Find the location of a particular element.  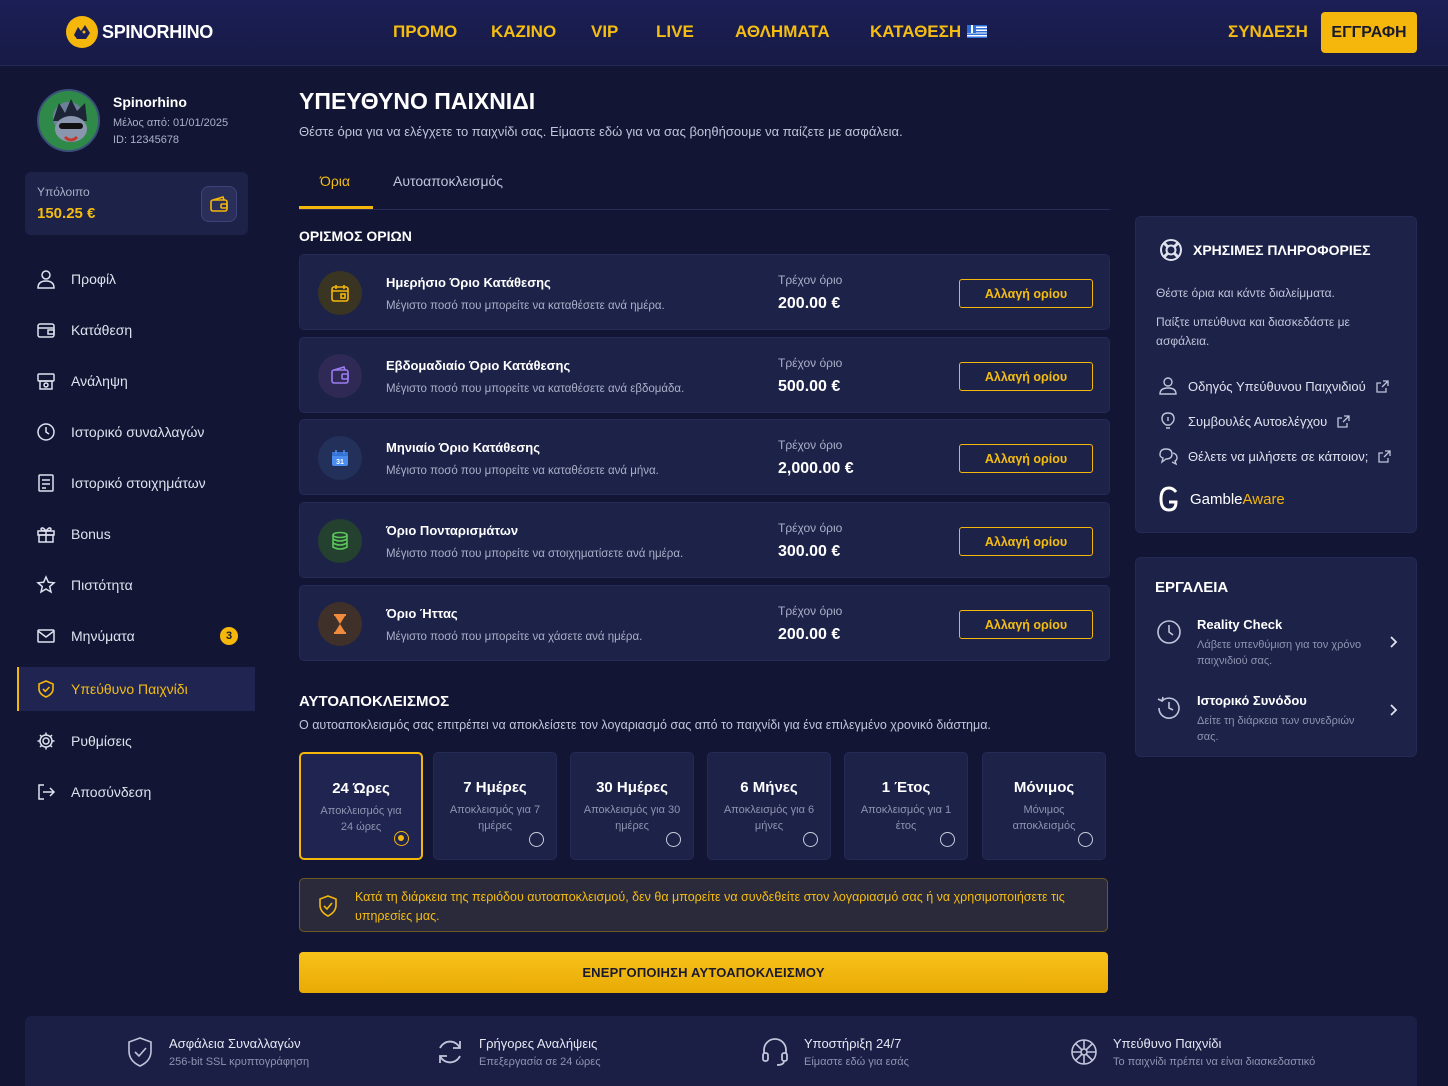

exclusion-option-30d: 30 Ημέρες Αποκλεισμός για 30 ημέρες is located at coordinates (632, 806).